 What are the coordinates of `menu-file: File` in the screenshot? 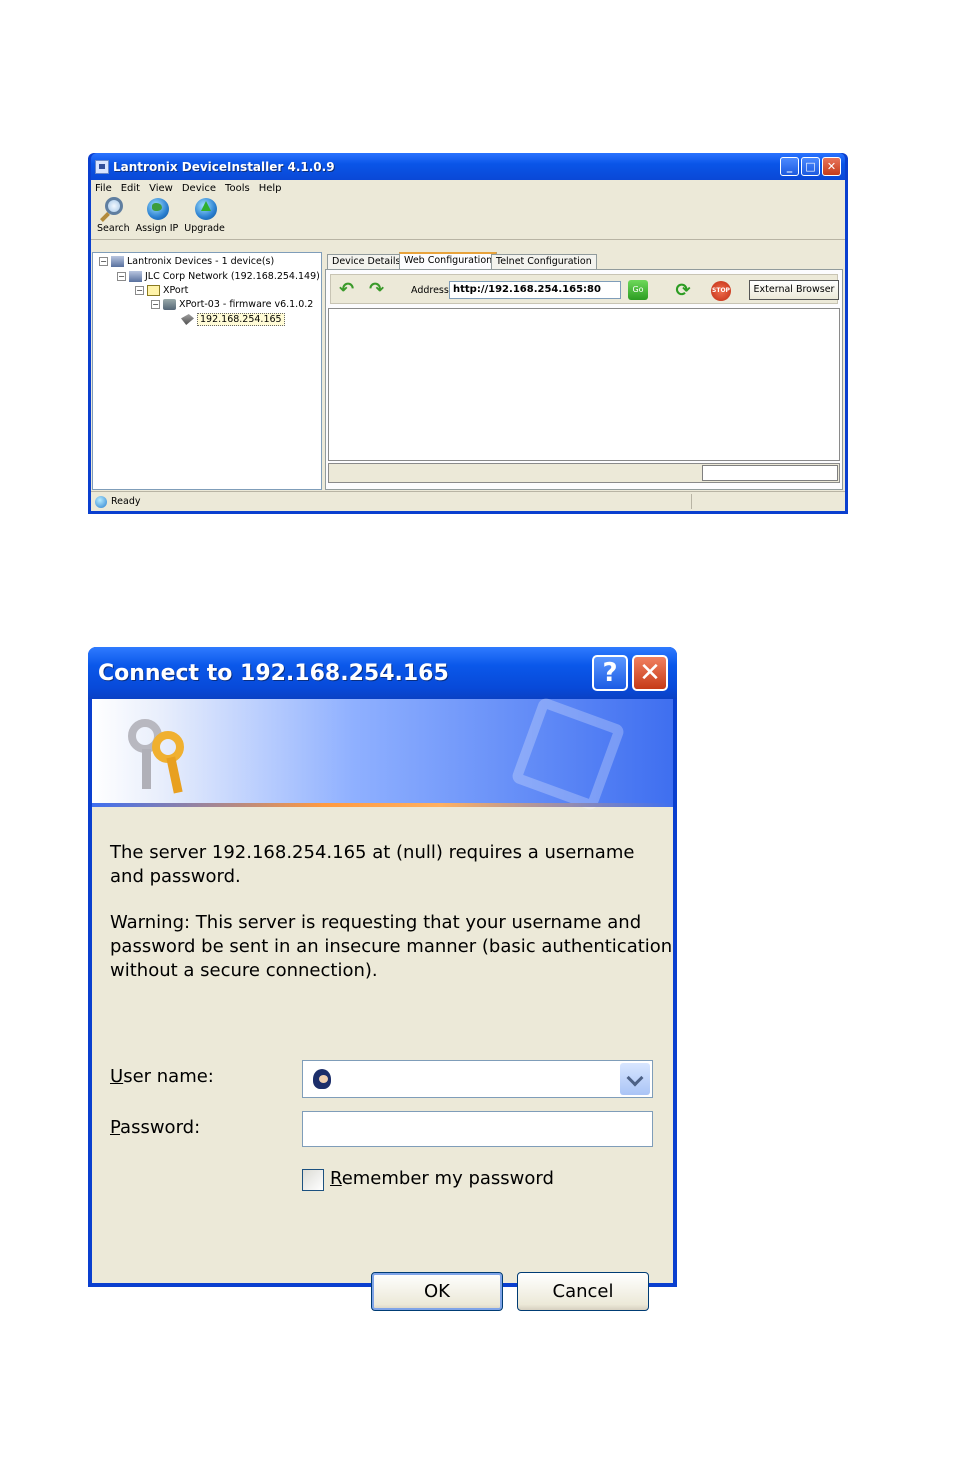 It's located at (103, 188).